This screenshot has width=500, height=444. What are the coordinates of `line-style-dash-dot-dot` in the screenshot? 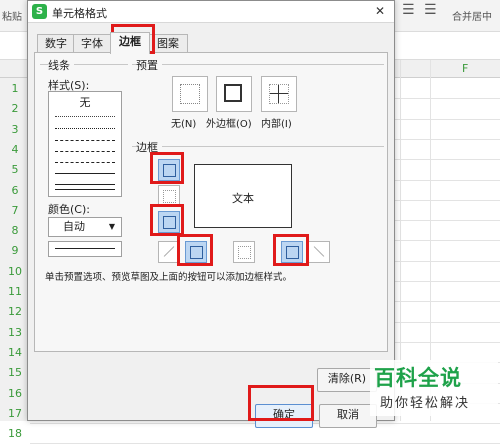 It's located at (85, 140).